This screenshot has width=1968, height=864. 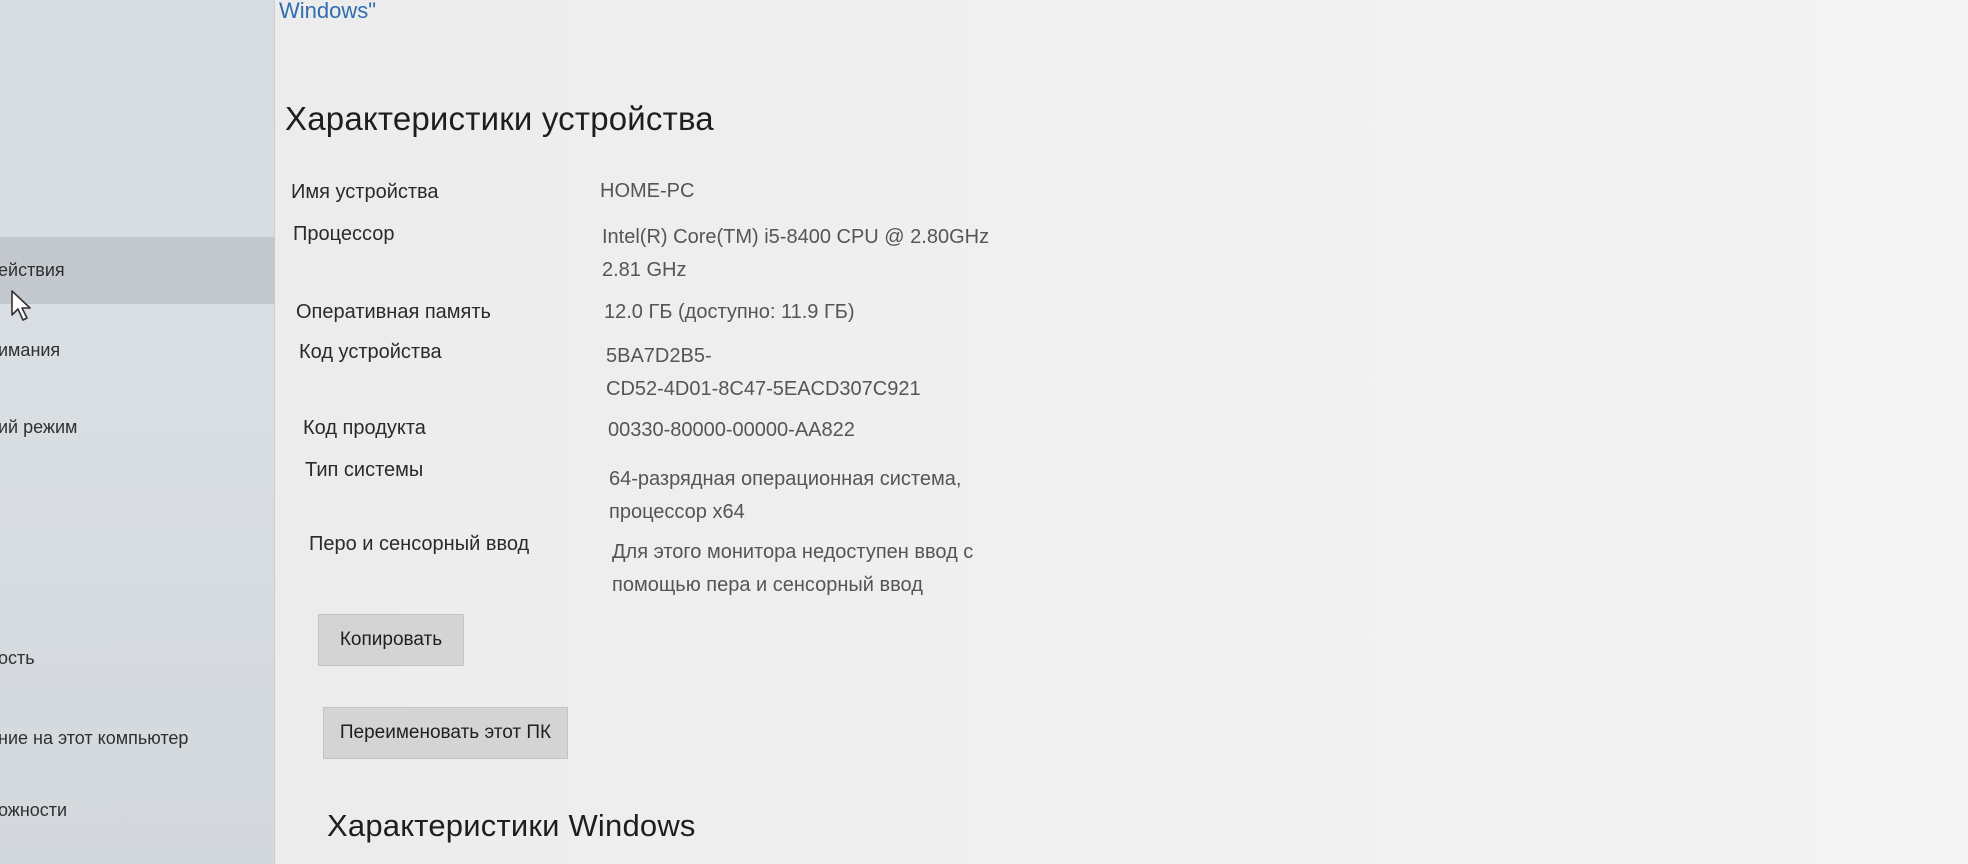 I want to click on spec-value-line: Для этого монитора недоступен ввод с, so click(x=793, y=552).